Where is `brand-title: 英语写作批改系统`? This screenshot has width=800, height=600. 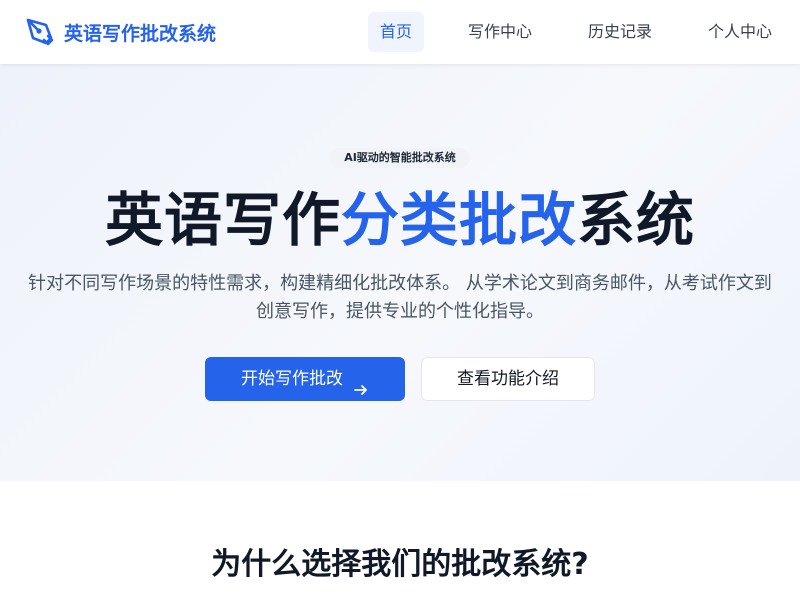
brand-title: 英语写作批改系统 is located at coordinates (140, 33).